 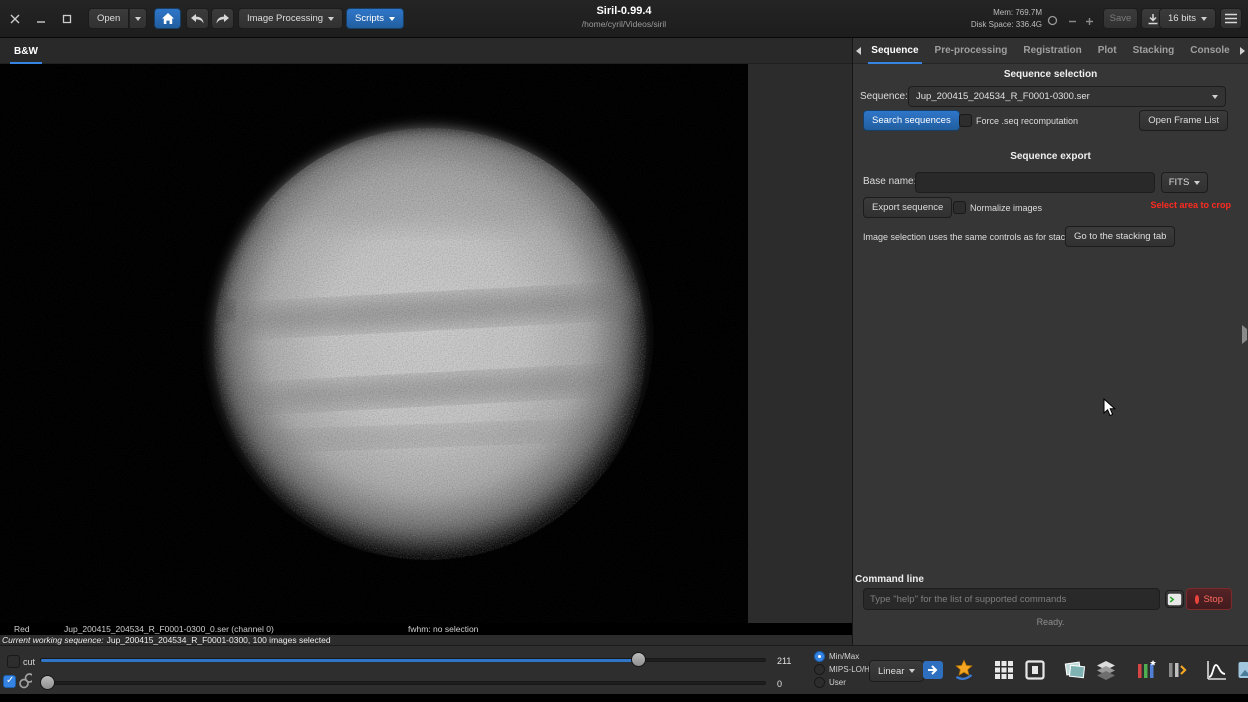 I want to click on app-title: Siril-0.99.4, so click(x=624, y=11).